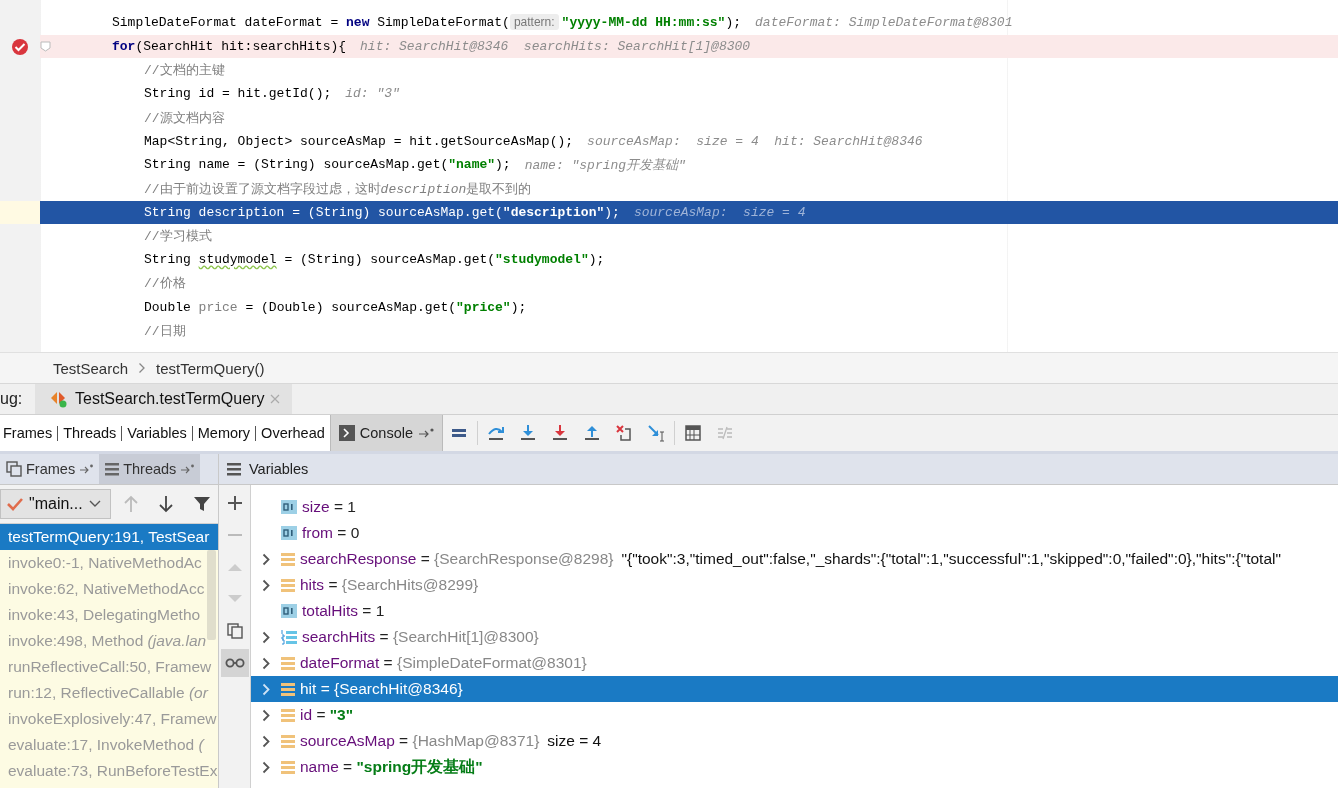 This screenshot has height=788, width=1338. What do you see at coordinates (794, 585) in the screenshot?
I see `variable-row: hits = {SearchHits@8299}` at bounding box center [794, 585].